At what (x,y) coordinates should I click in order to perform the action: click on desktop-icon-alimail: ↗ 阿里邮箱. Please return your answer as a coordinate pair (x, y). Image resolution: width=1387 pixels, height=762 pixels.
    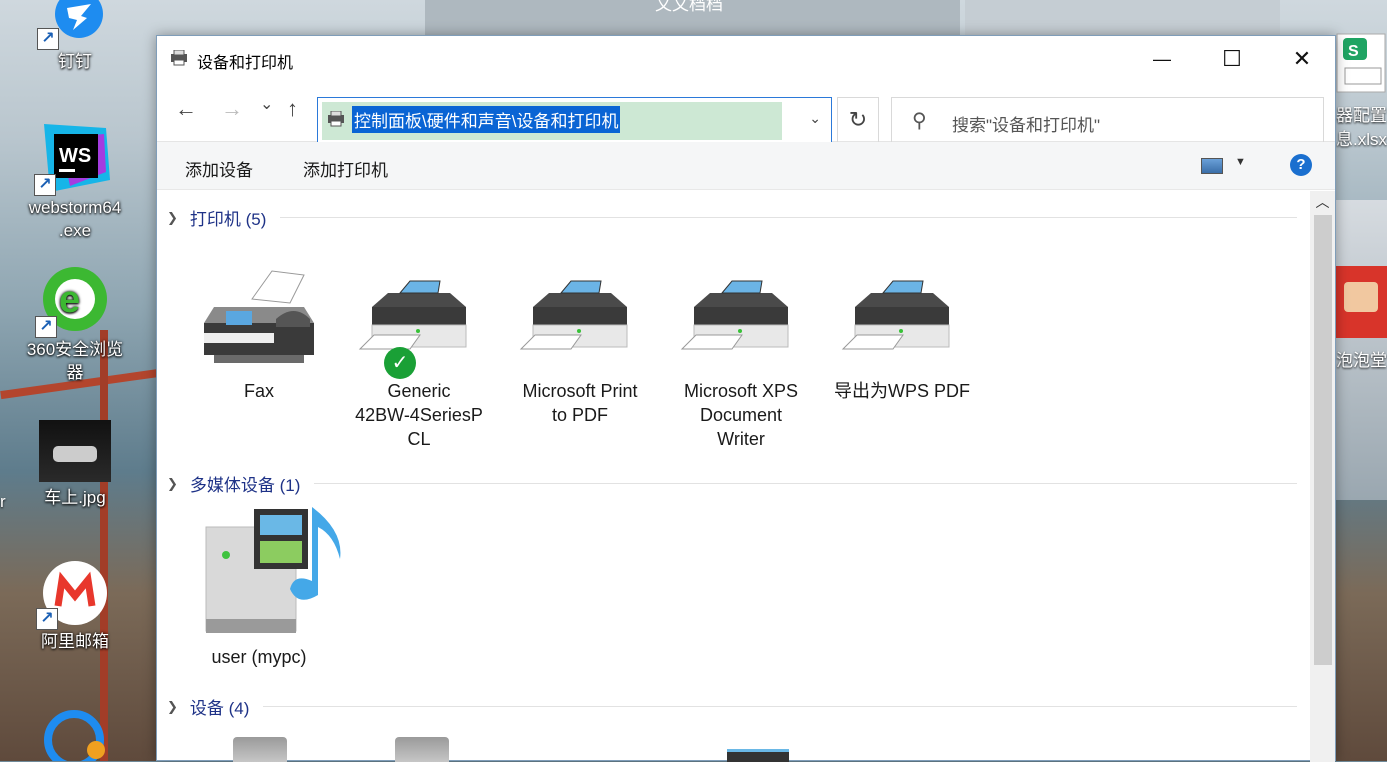
    Looking at the image, I should click on (75, 606).